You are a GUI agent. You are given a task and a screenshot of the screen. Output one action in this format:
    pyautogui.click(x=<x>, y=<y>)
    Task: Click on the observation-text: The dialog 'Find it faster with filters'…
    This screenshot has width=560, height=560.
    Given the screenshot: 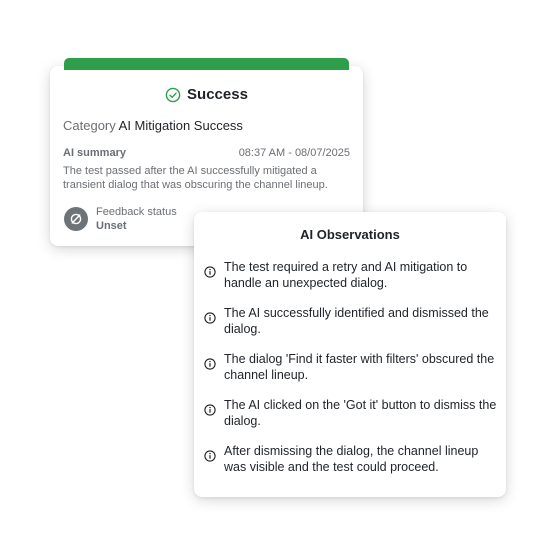 What is the action you would take?
    pyautogui.click(x=359, y=367)
    